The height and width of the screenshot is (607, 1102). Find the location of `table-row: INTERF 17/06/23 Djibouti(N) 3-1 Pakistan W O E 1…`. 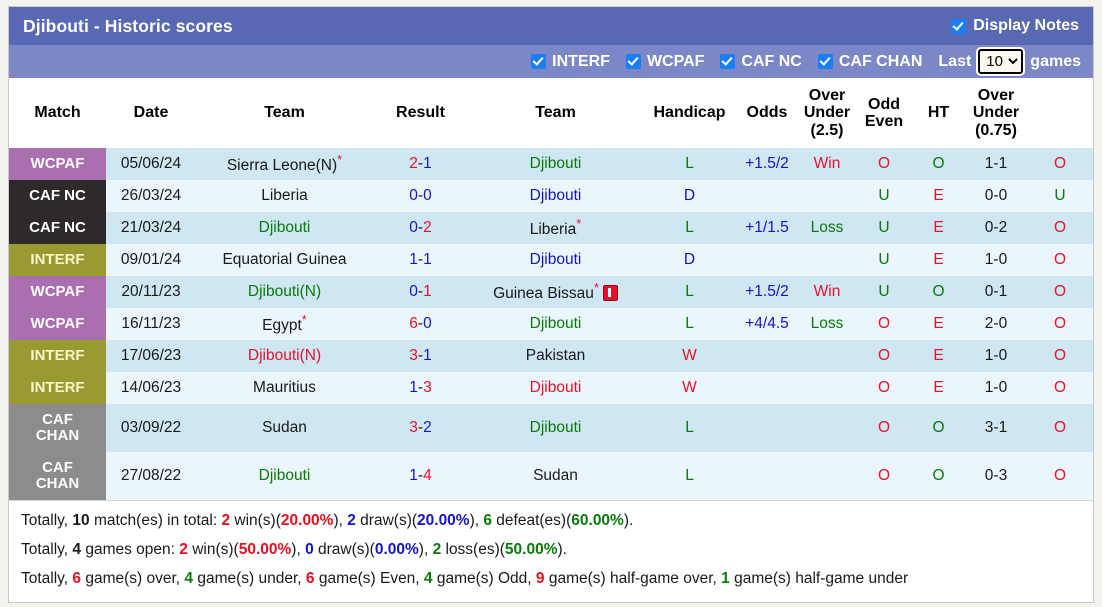

table-row: INTERF 17/06/23 Djibouti(N) 3-1 Pakistan W O E 1… is located at coordinates (551, 356).